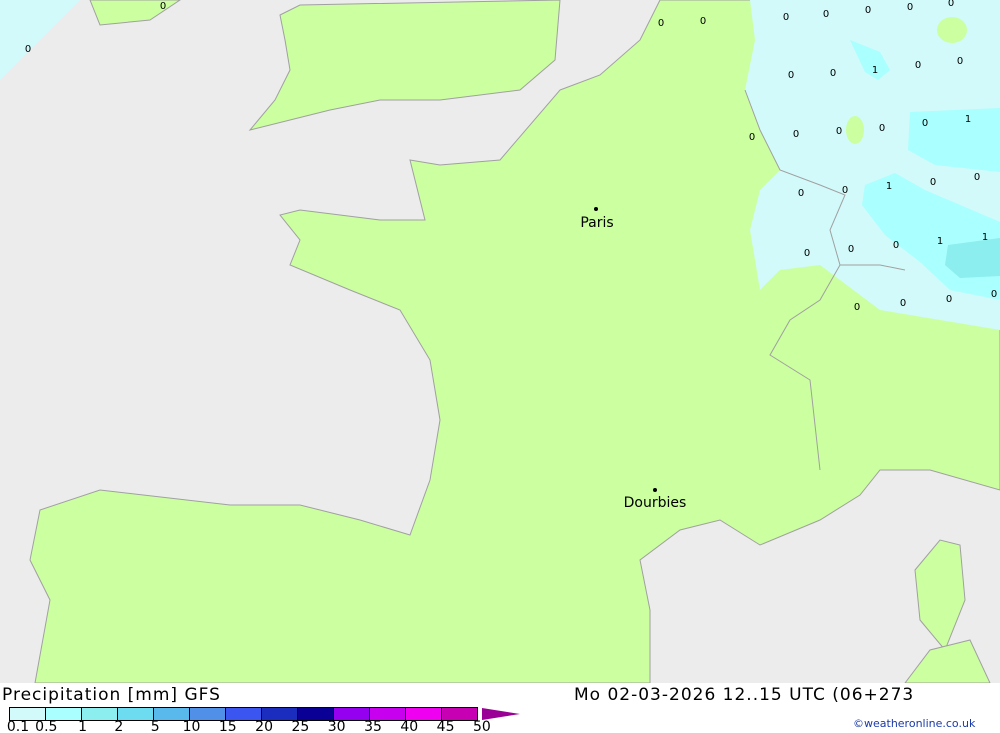 The width and height of the screenshot is (1000, 733). Describe the element at coordinates (191, 726) in the screenshot. I see `legend-tick-label: 10` at that location.